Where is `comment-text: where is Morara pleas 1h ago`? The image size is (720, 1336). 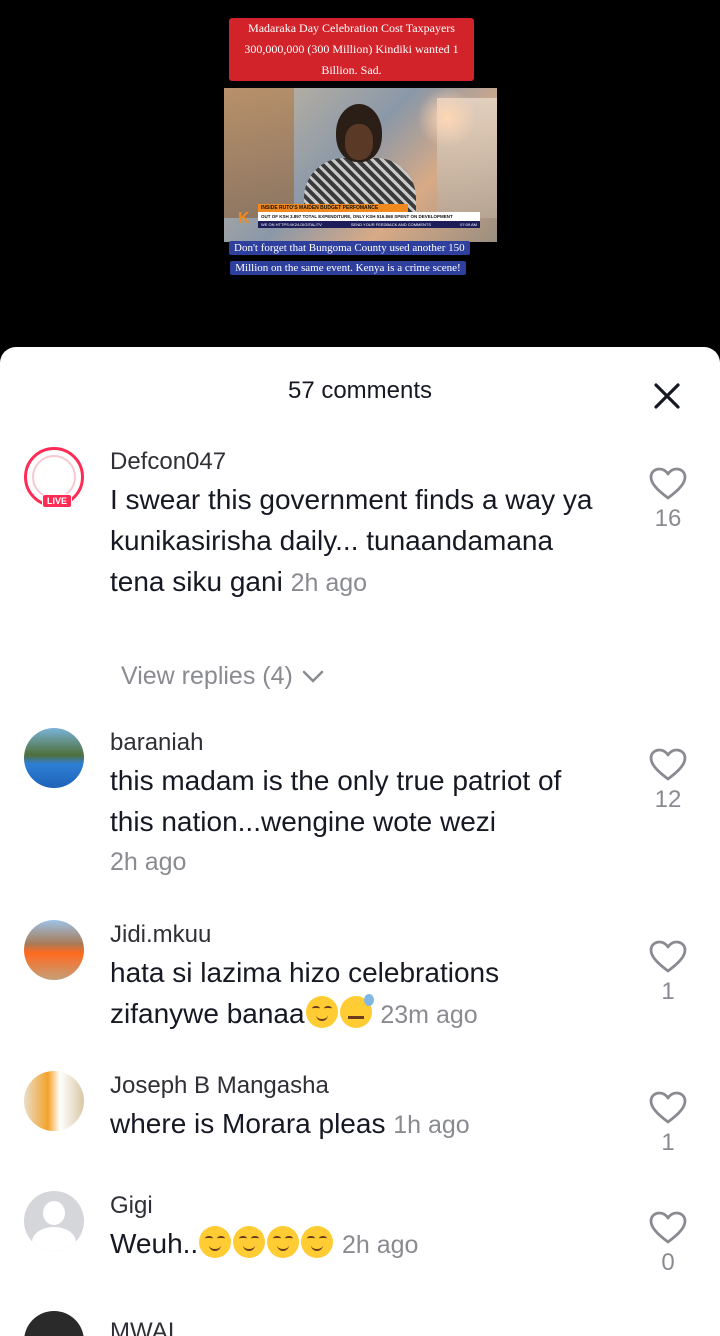
comment-text: where is Morara pleas 1h ago is located at coordinates (360, 1124).